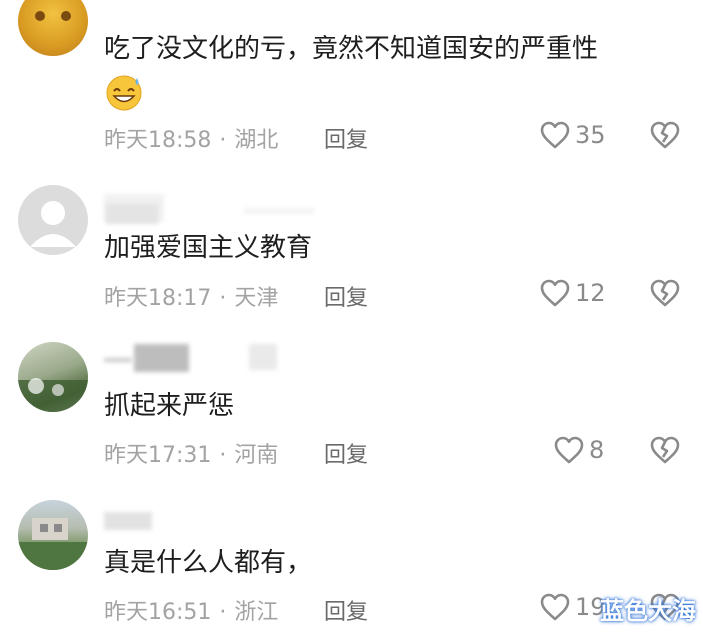 Image resolution: width=703 pixels, height=632 pixels. I want to click on comment-time: 昨天18:17, so click(158, 298).